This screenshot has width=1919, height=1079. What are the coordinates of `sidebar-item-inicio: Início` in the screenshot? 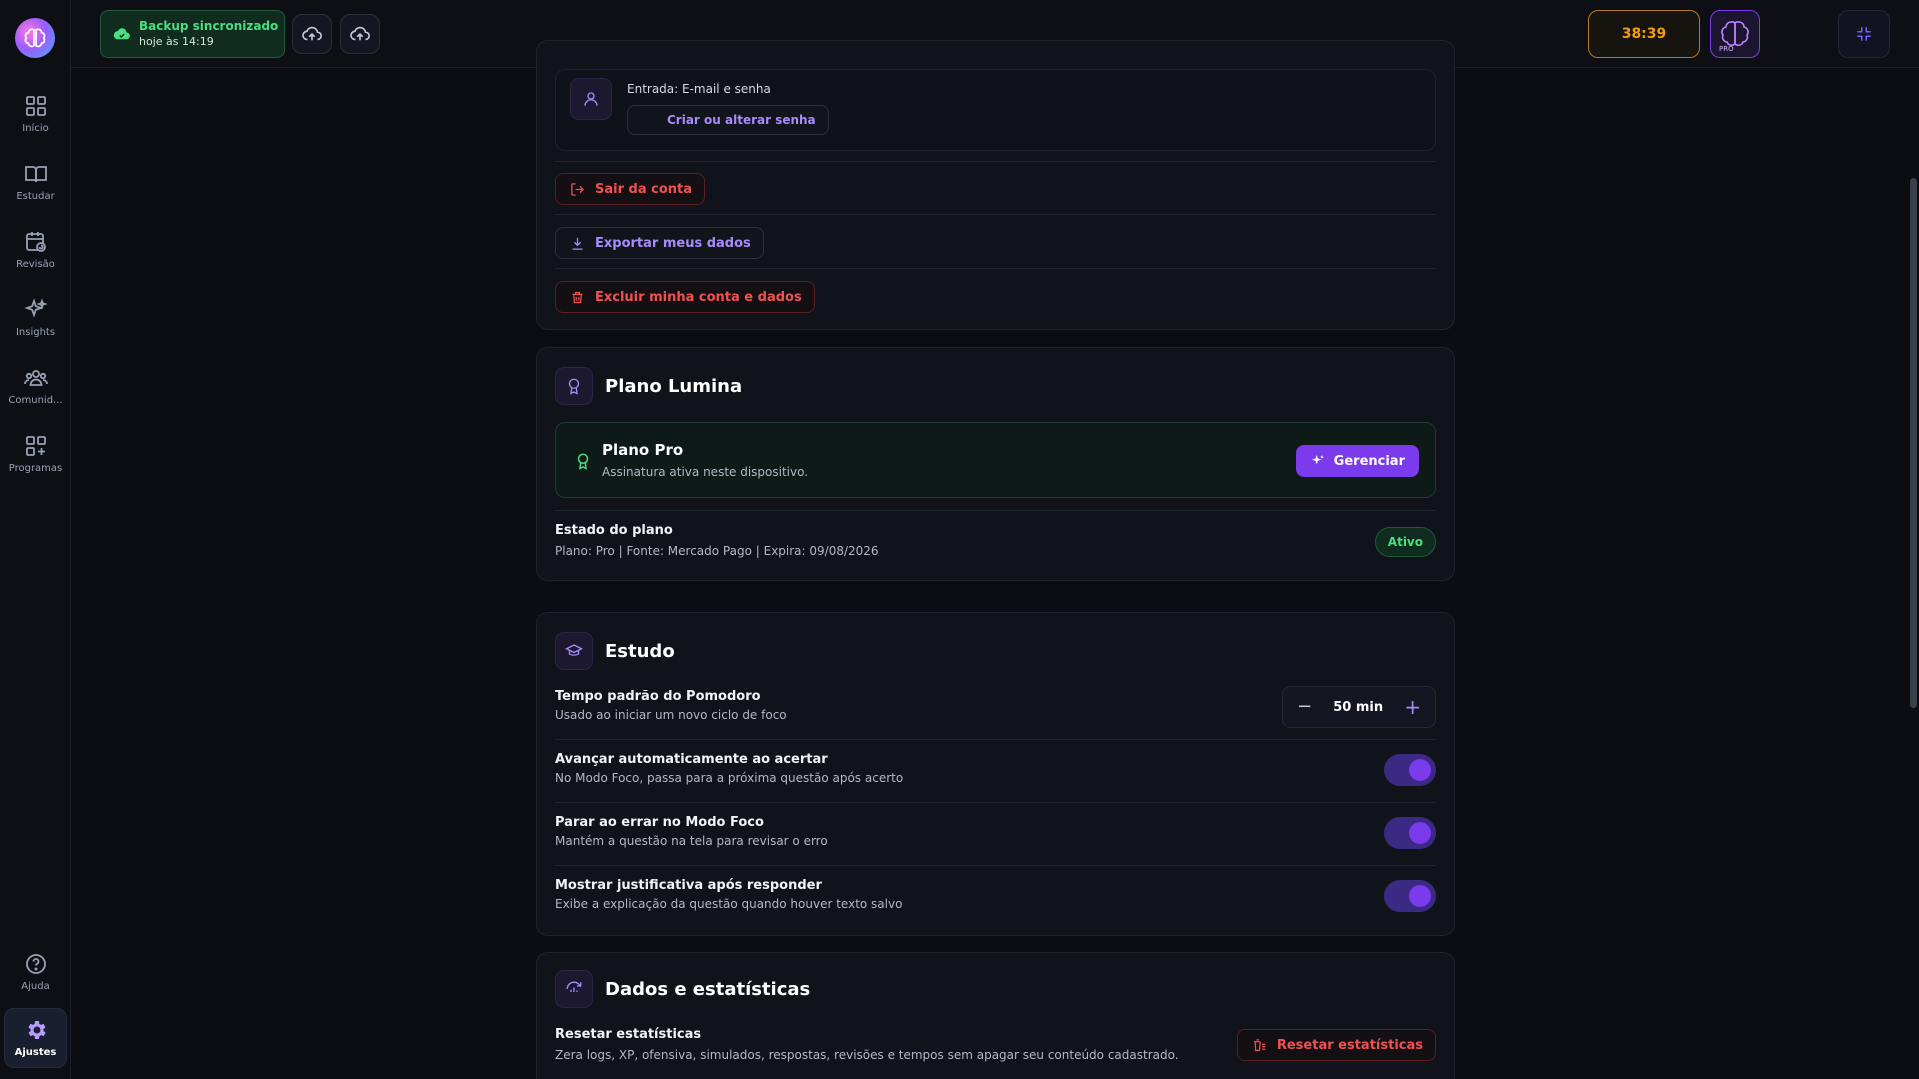 It's located at (35, 114).